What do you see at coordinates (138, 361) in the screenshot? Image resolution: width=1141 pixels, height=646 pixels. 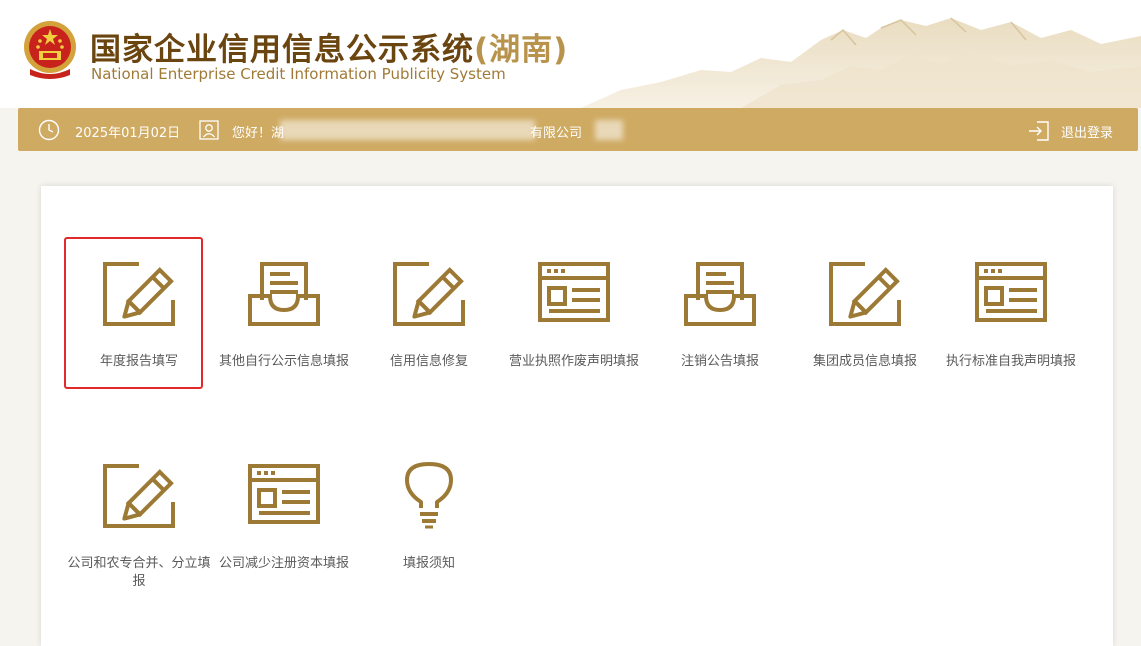 I see `menu-item-label: 年度报告填写` at bounding box center [138, 361].